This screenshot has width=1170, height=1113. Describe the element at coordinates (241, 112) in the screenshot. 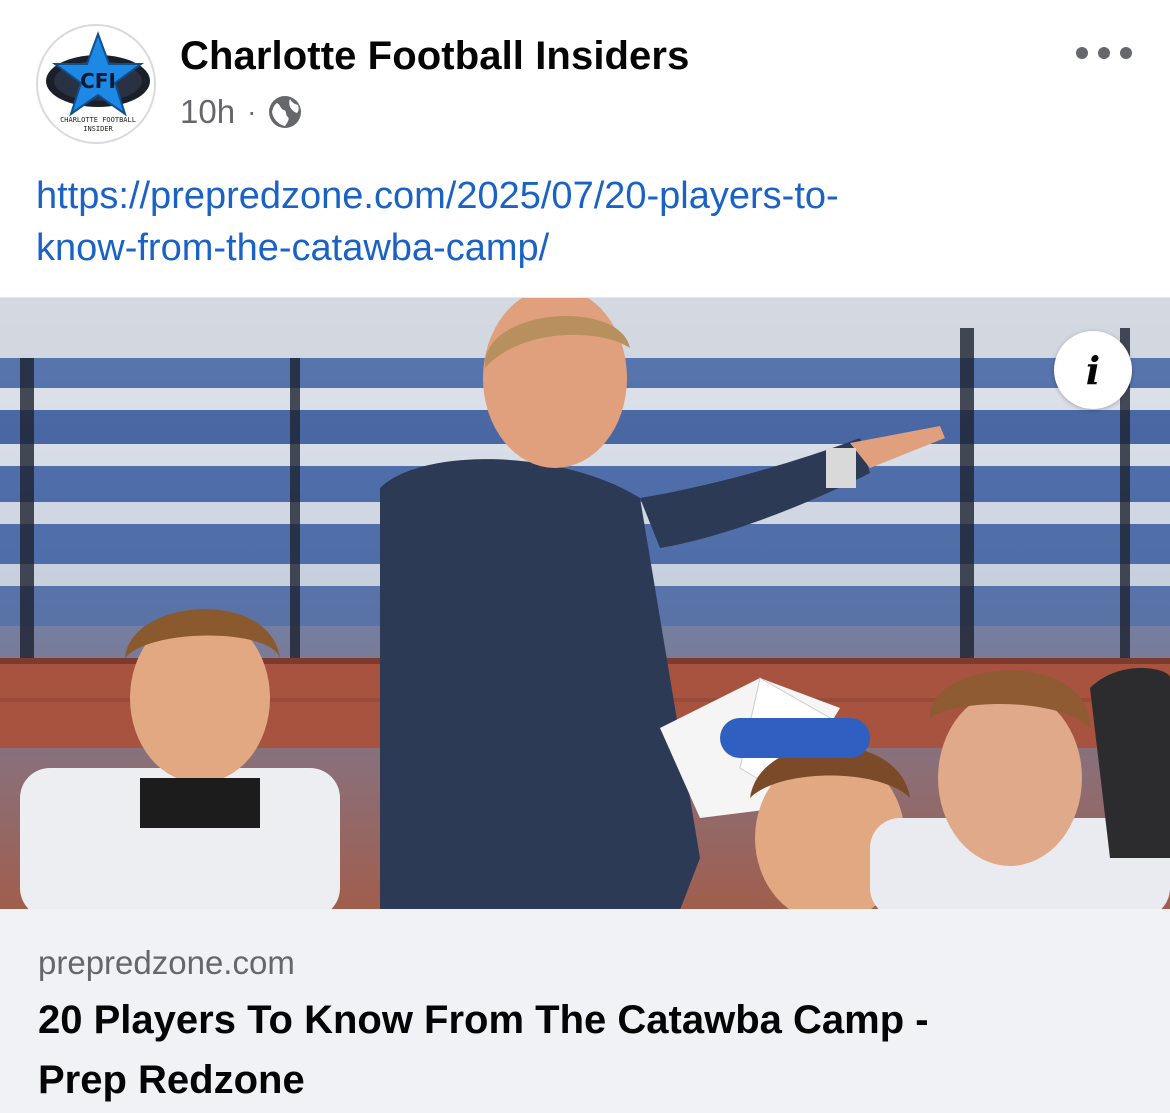

I see `post-meta: 10h ·` at that location.